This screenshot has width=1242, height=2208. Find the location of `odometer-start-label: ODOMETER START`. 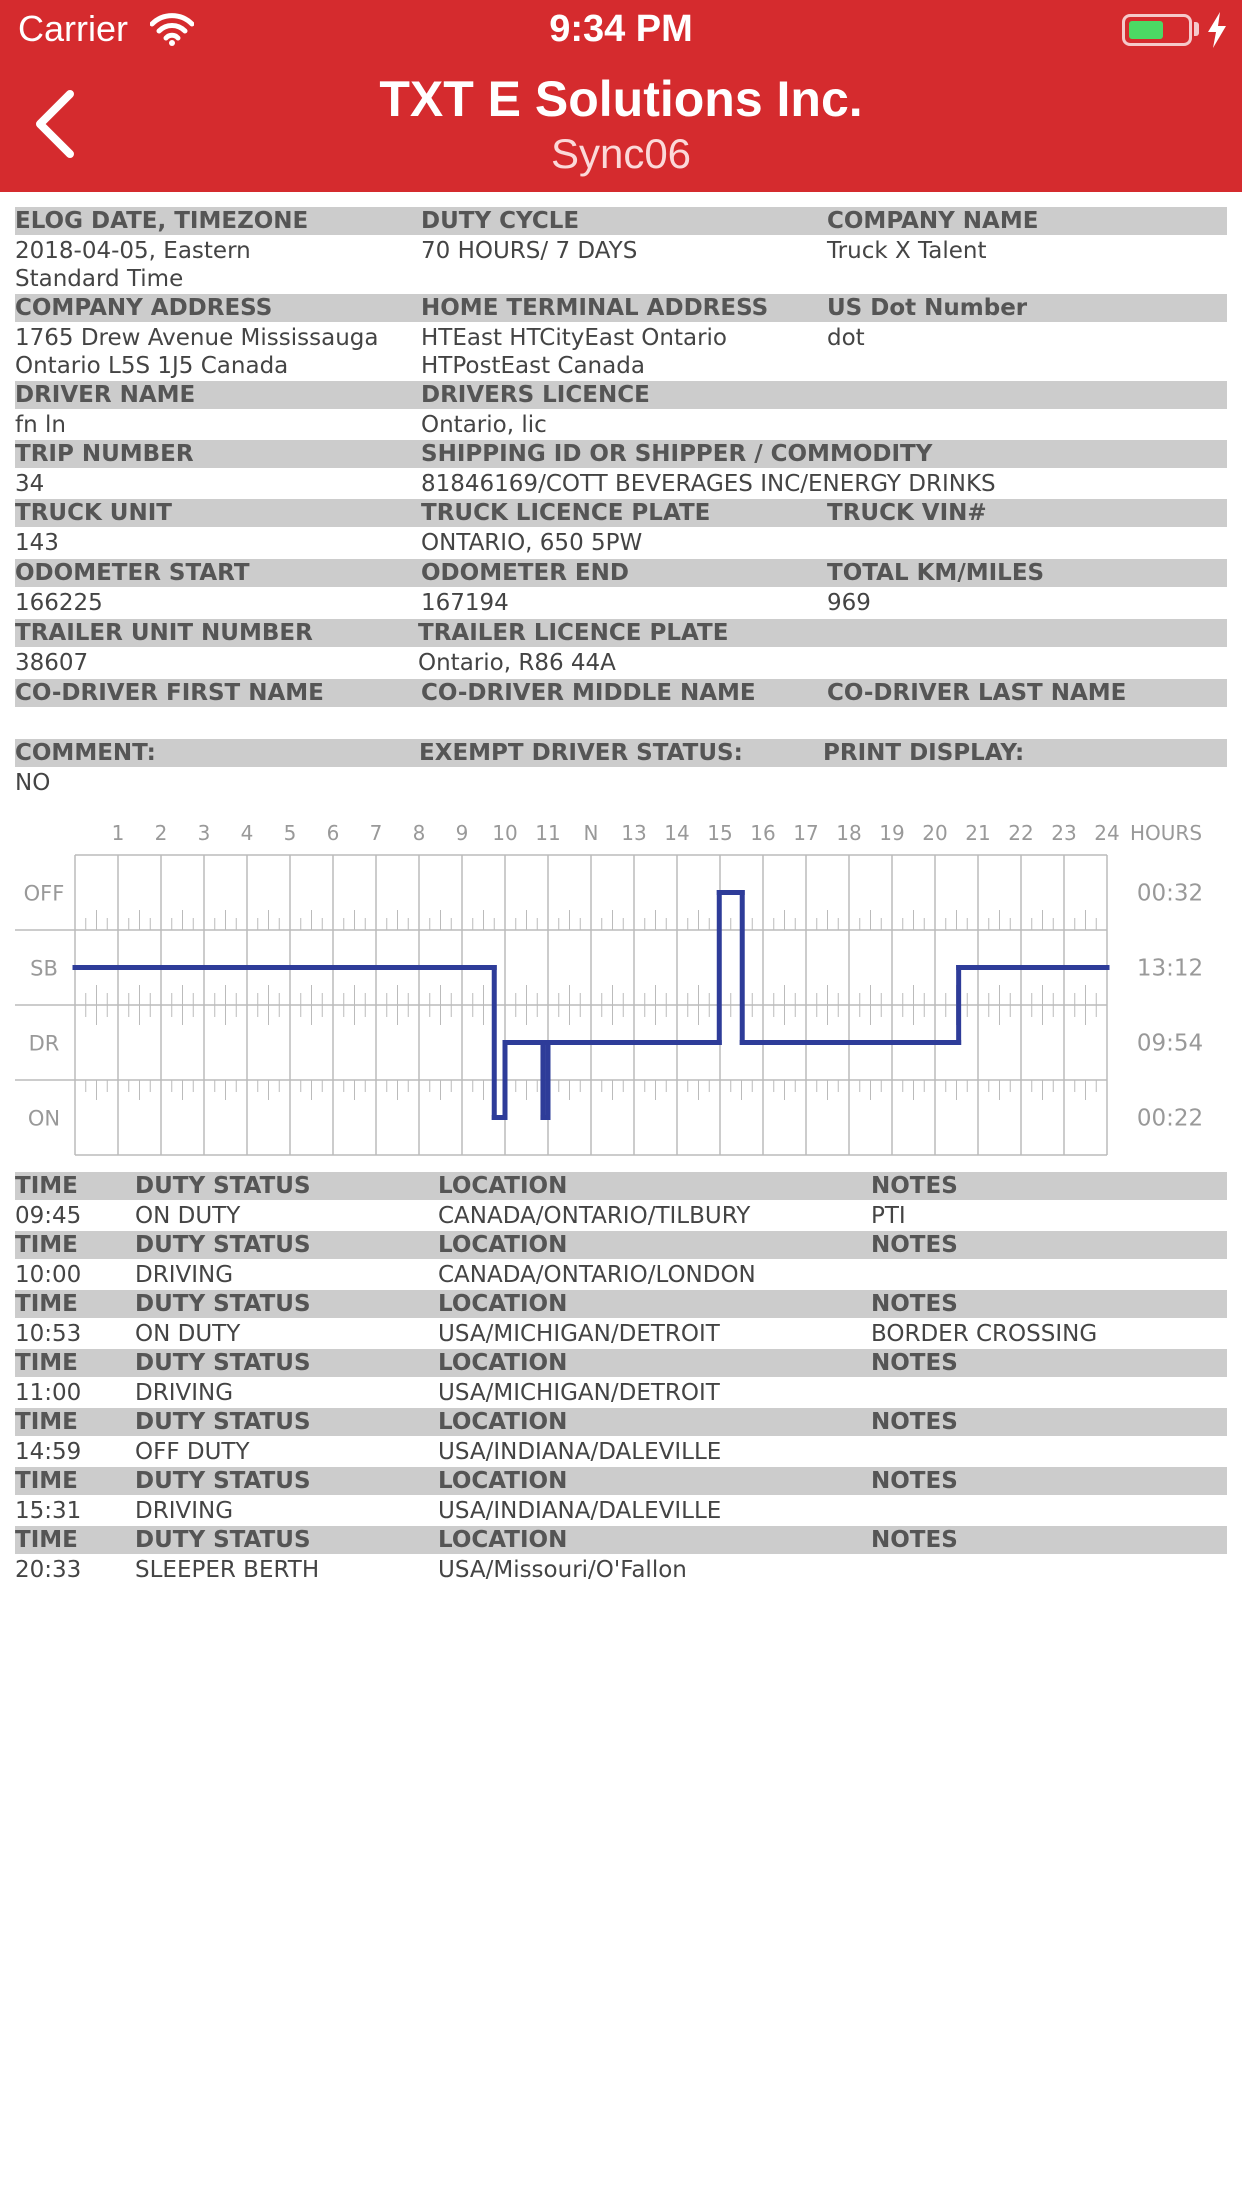

odometer-start-label: ODOMETER START is located at coordinates (132, 573).